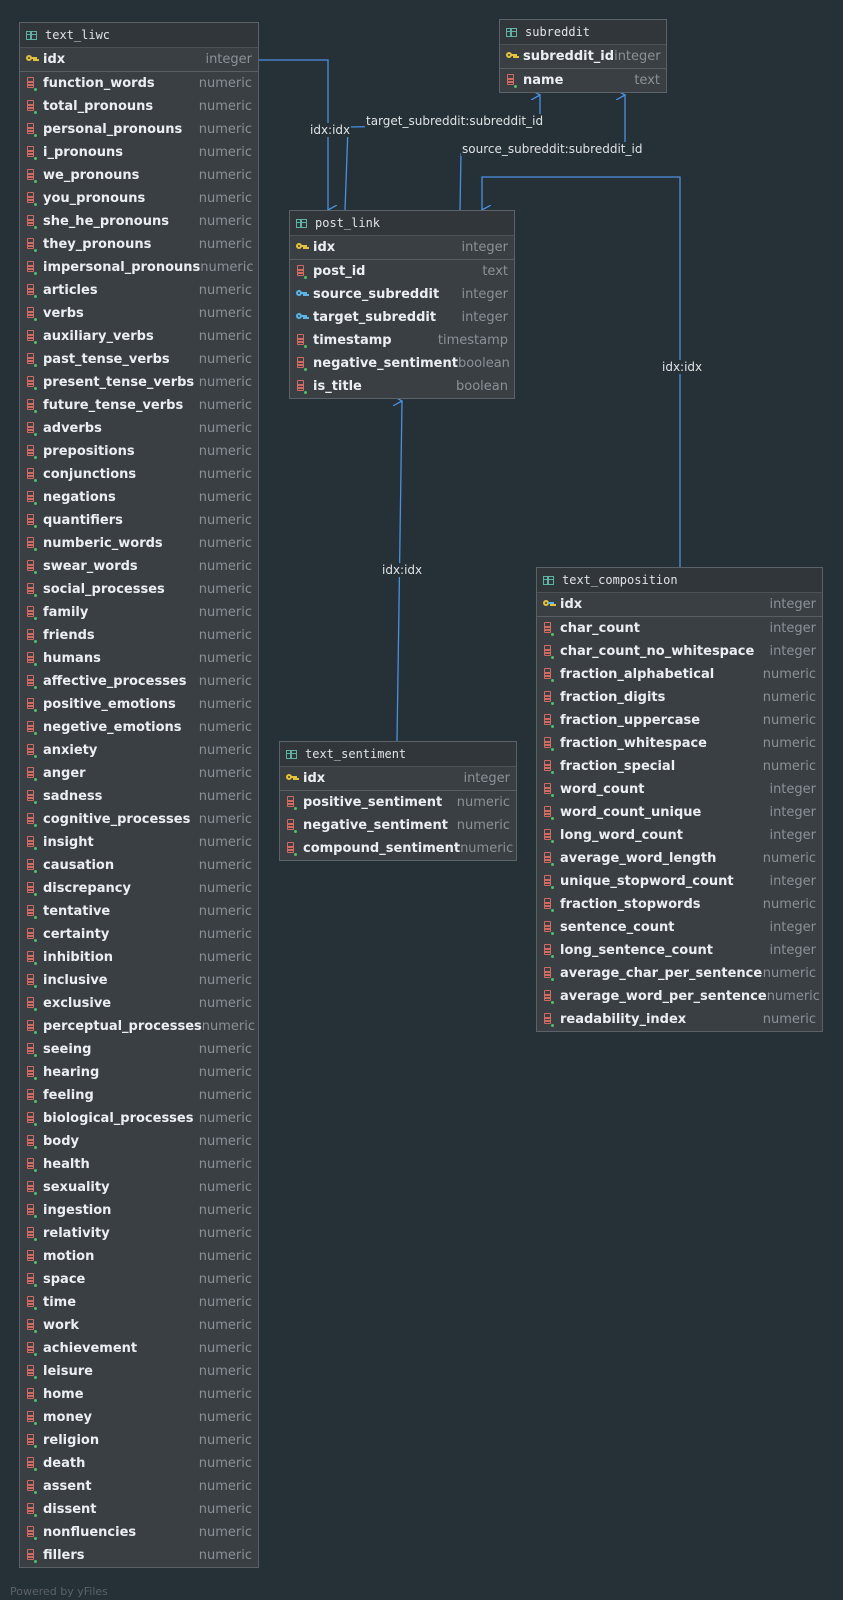 This screenshot has width=843, height=1600. What do you see at coordinates (139, 773) in the screenshot?
I see `column-row: anger numeric` at bounding box center [139, 773].